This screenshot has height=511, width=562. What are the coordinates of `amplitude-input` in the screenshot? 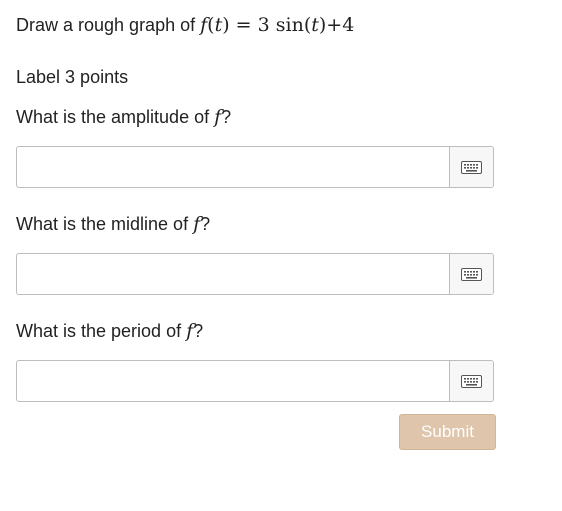 It's located at (233, 167).